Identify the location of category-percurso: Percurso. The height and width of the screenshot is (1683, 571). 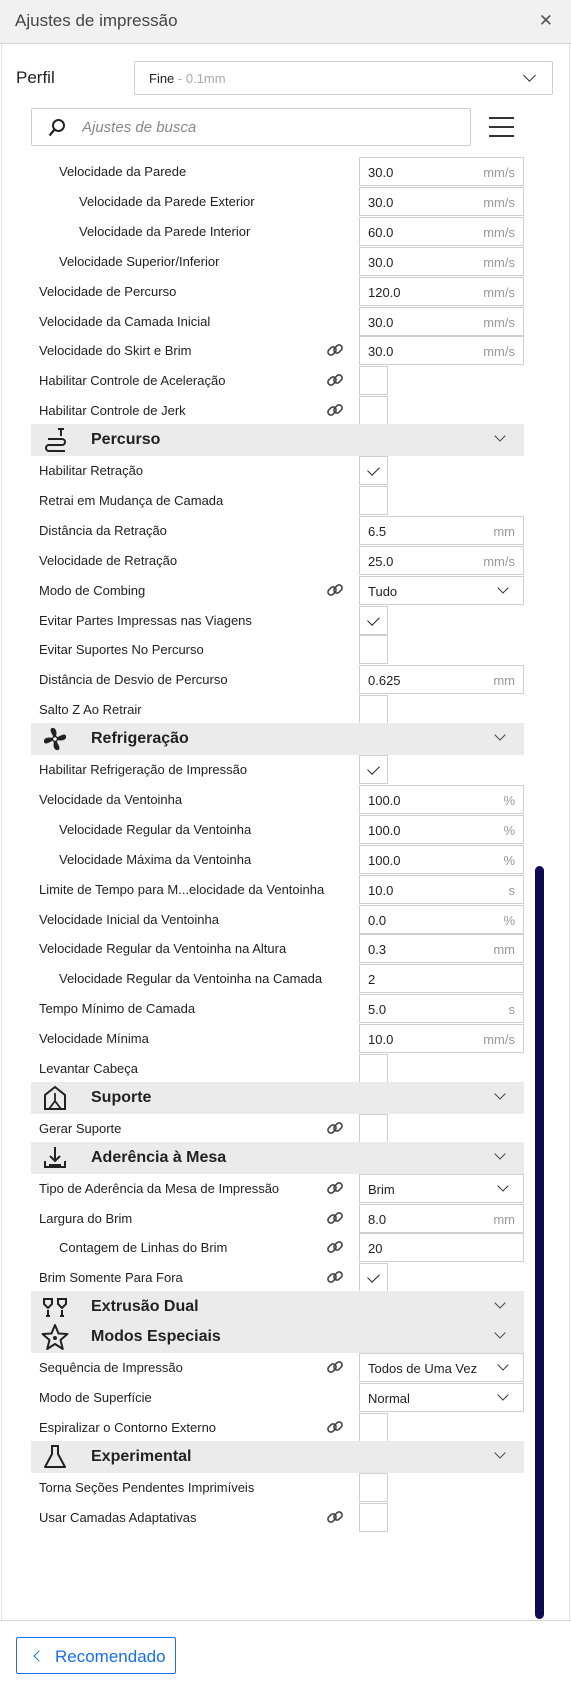
(277, 440).